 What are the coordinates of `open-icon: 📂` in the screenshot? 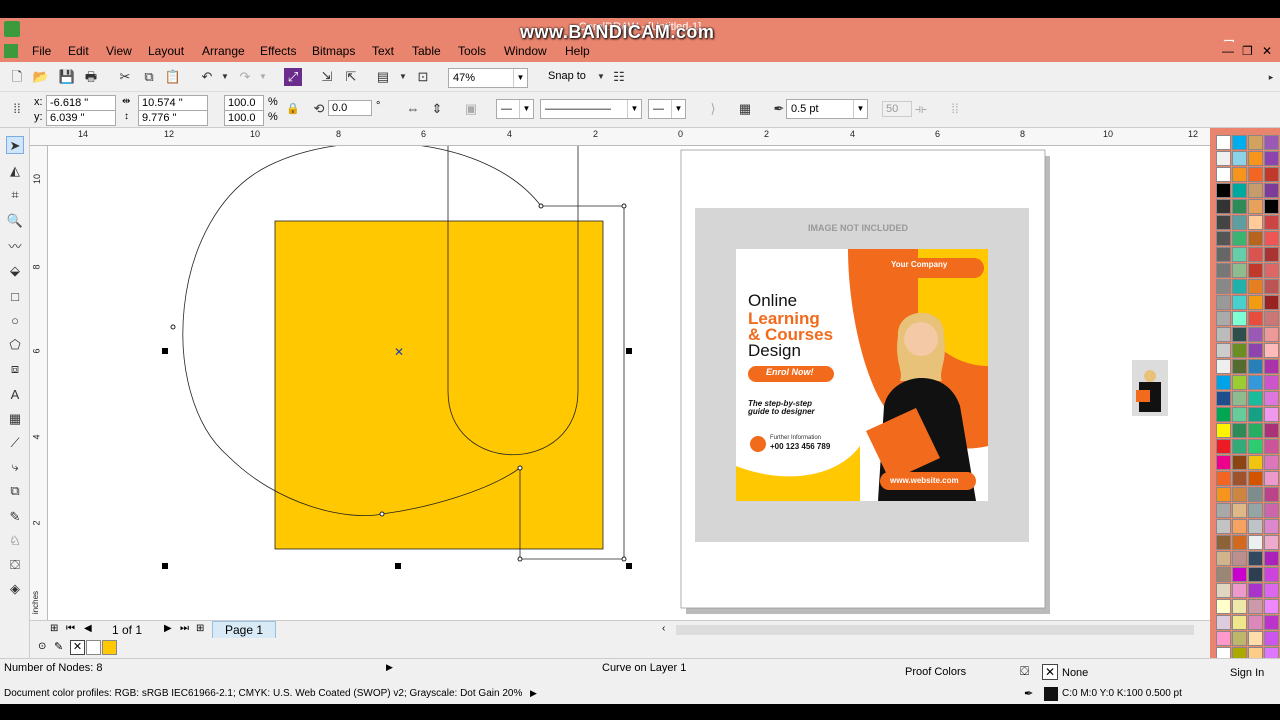 It's located at (41, 77).